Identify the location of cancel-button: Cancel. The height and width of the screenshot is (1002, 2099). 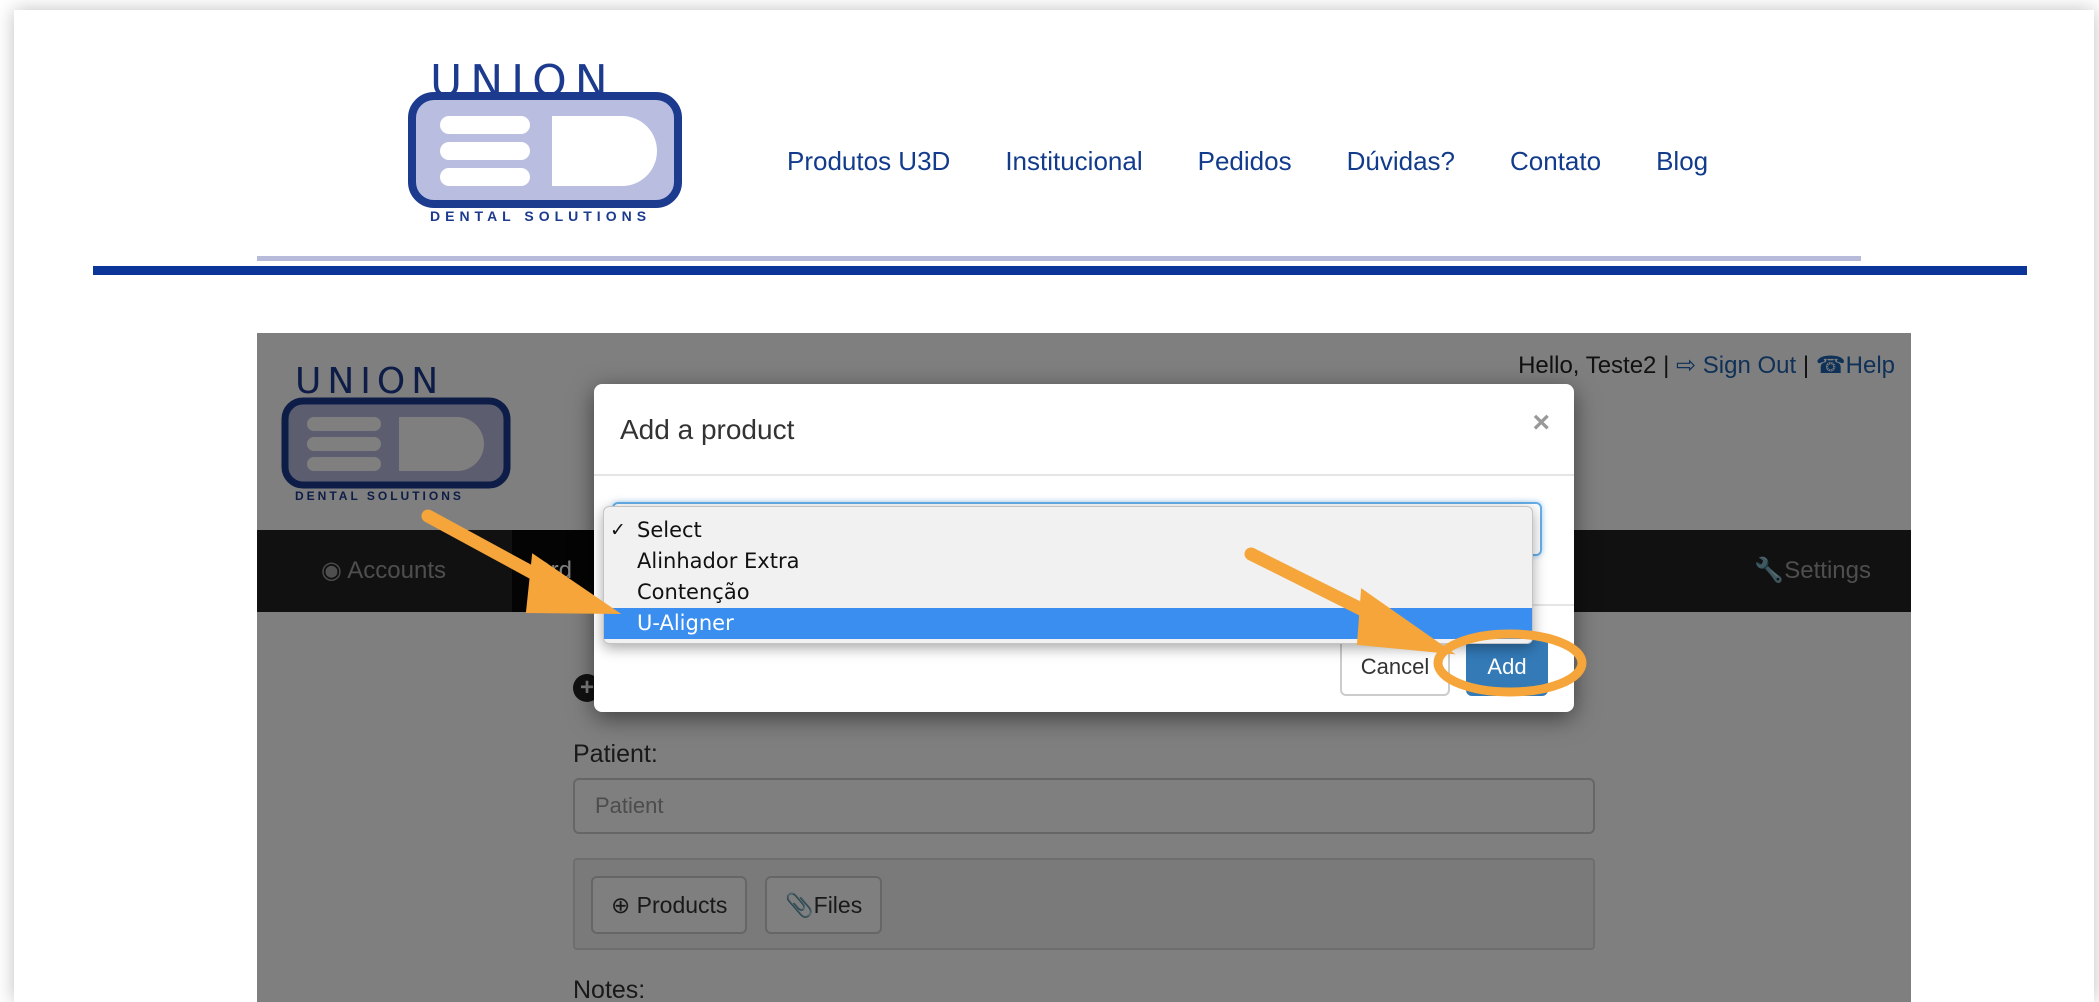
(1395, 667).